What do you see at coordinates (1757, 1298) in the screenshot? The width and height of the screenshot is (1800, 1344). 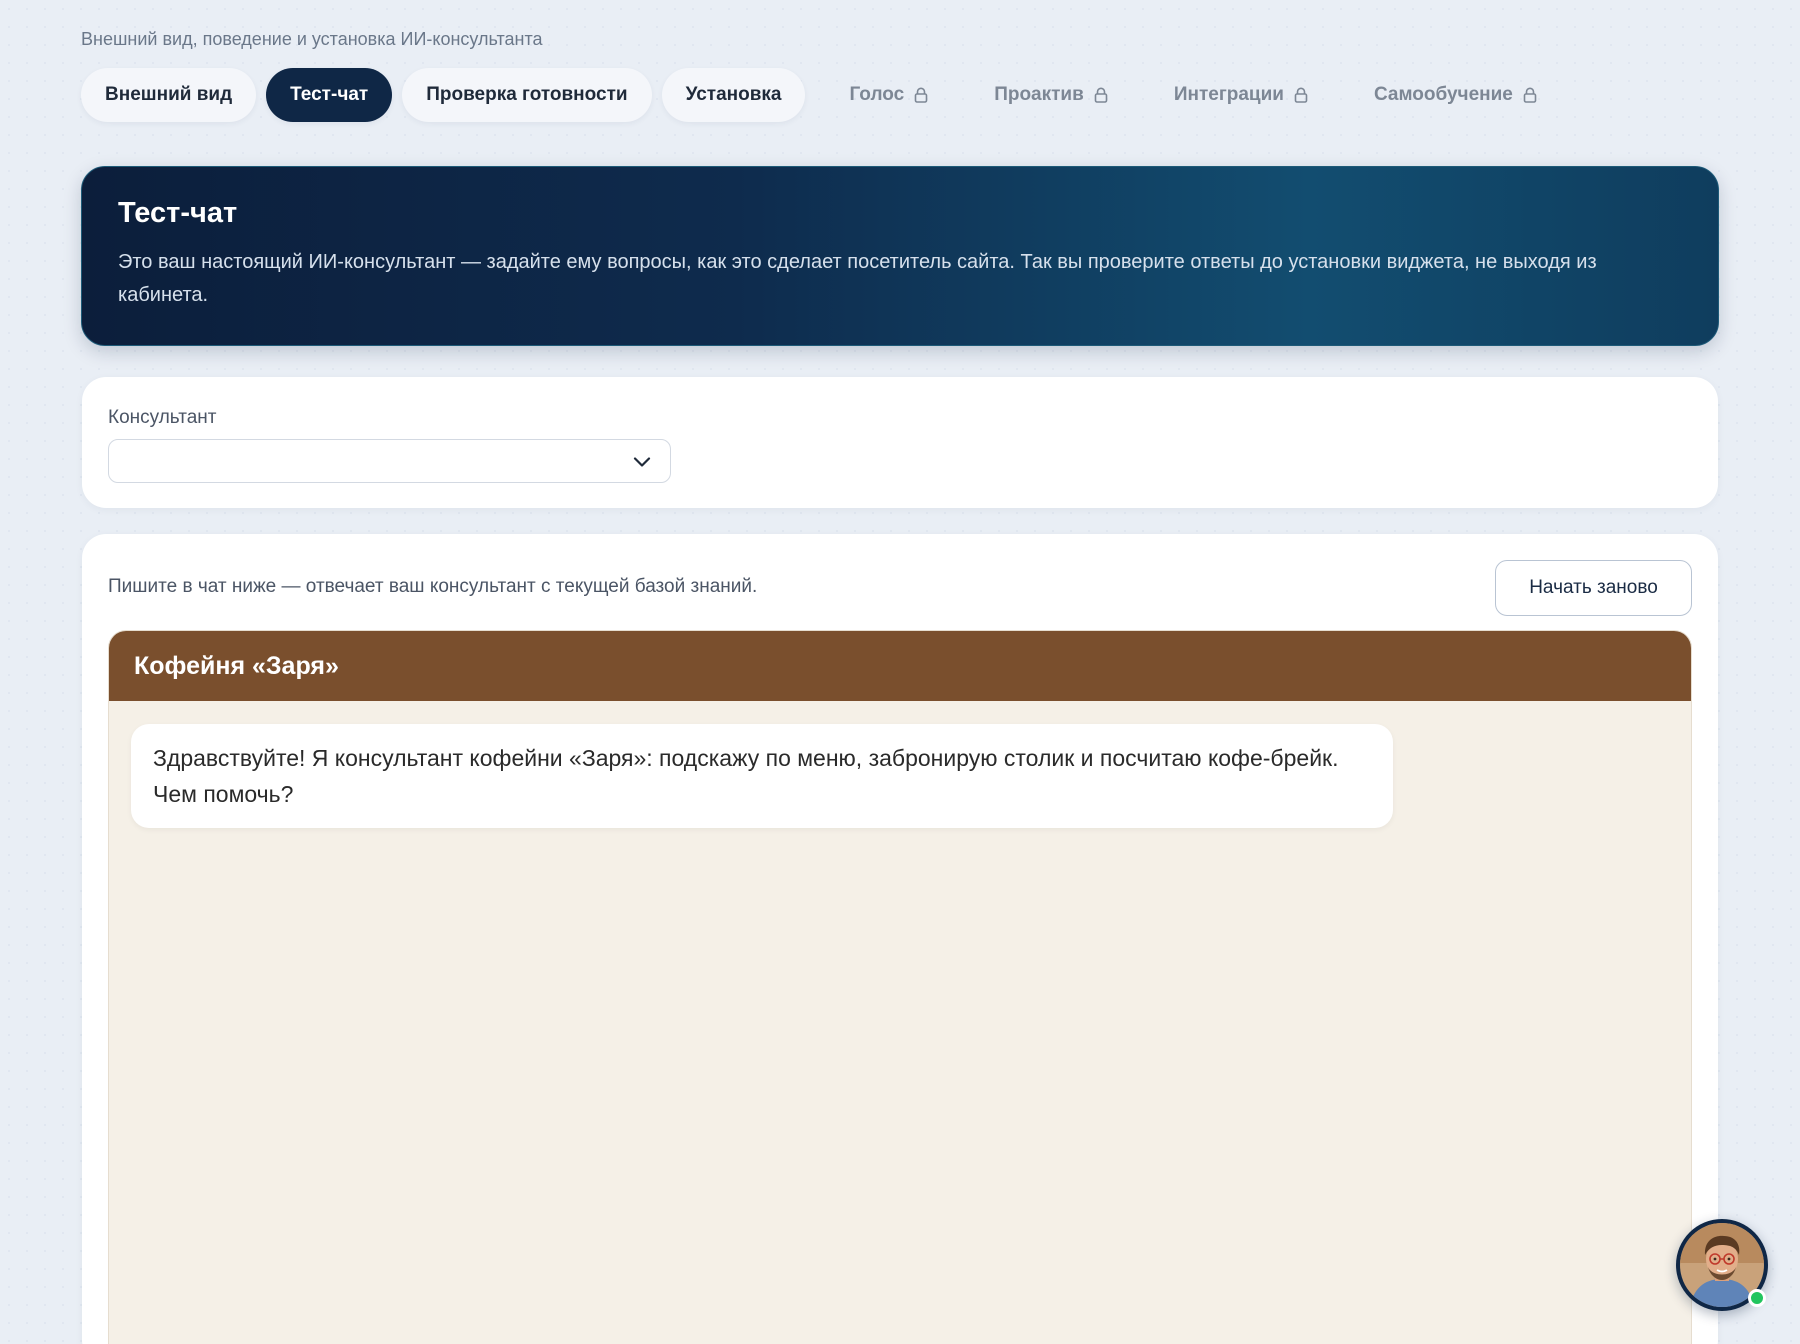 I see `online-status-dot` at bounding box center [1757, 1298].